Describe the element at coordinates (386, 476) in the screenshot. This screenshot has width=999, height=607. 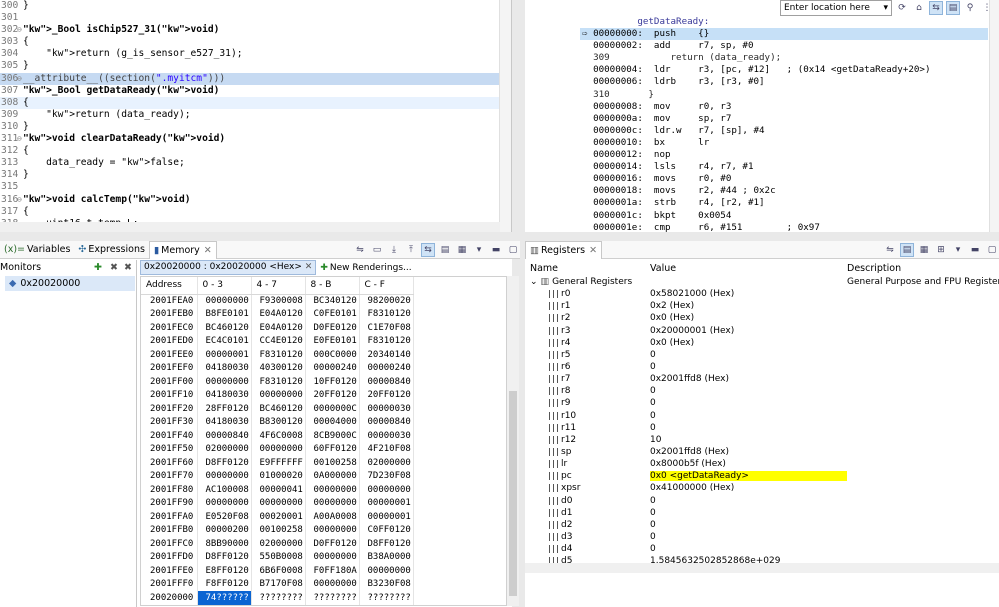
I see `memory-cell: 7D230F08` at that location.